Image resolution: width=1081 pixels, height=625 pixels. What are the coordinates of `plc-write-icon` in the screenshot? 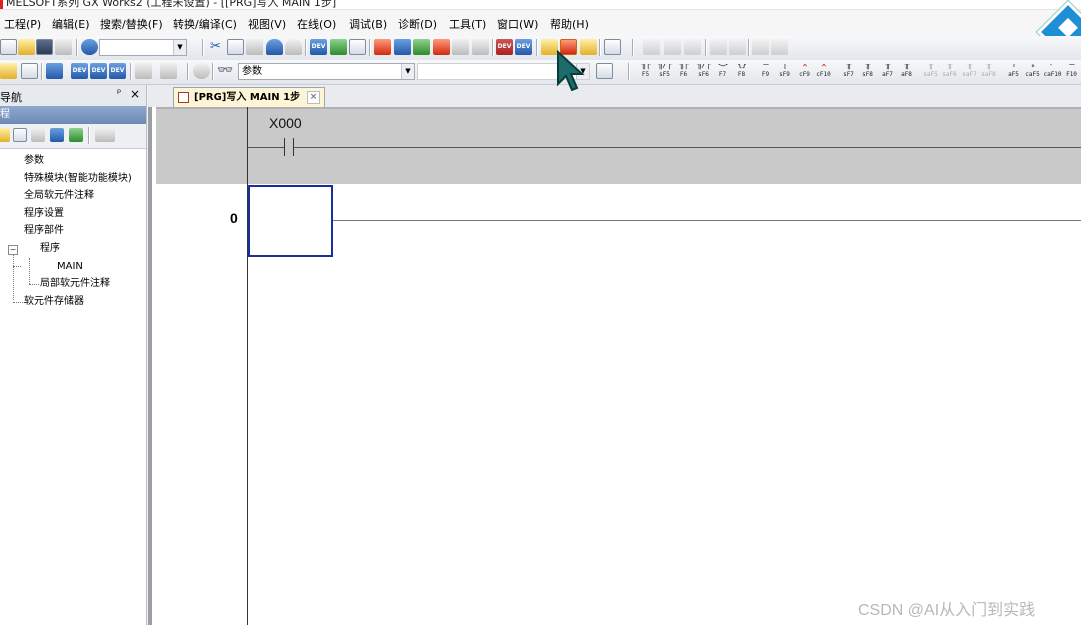 It's located at (382, 47).